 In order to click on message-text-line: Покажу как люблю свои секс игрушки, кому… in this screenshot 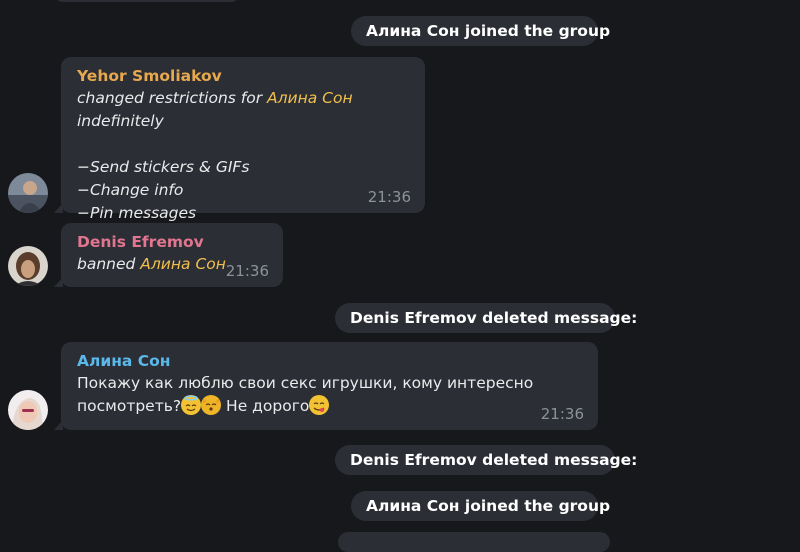, I will do `click(305, 383)`.